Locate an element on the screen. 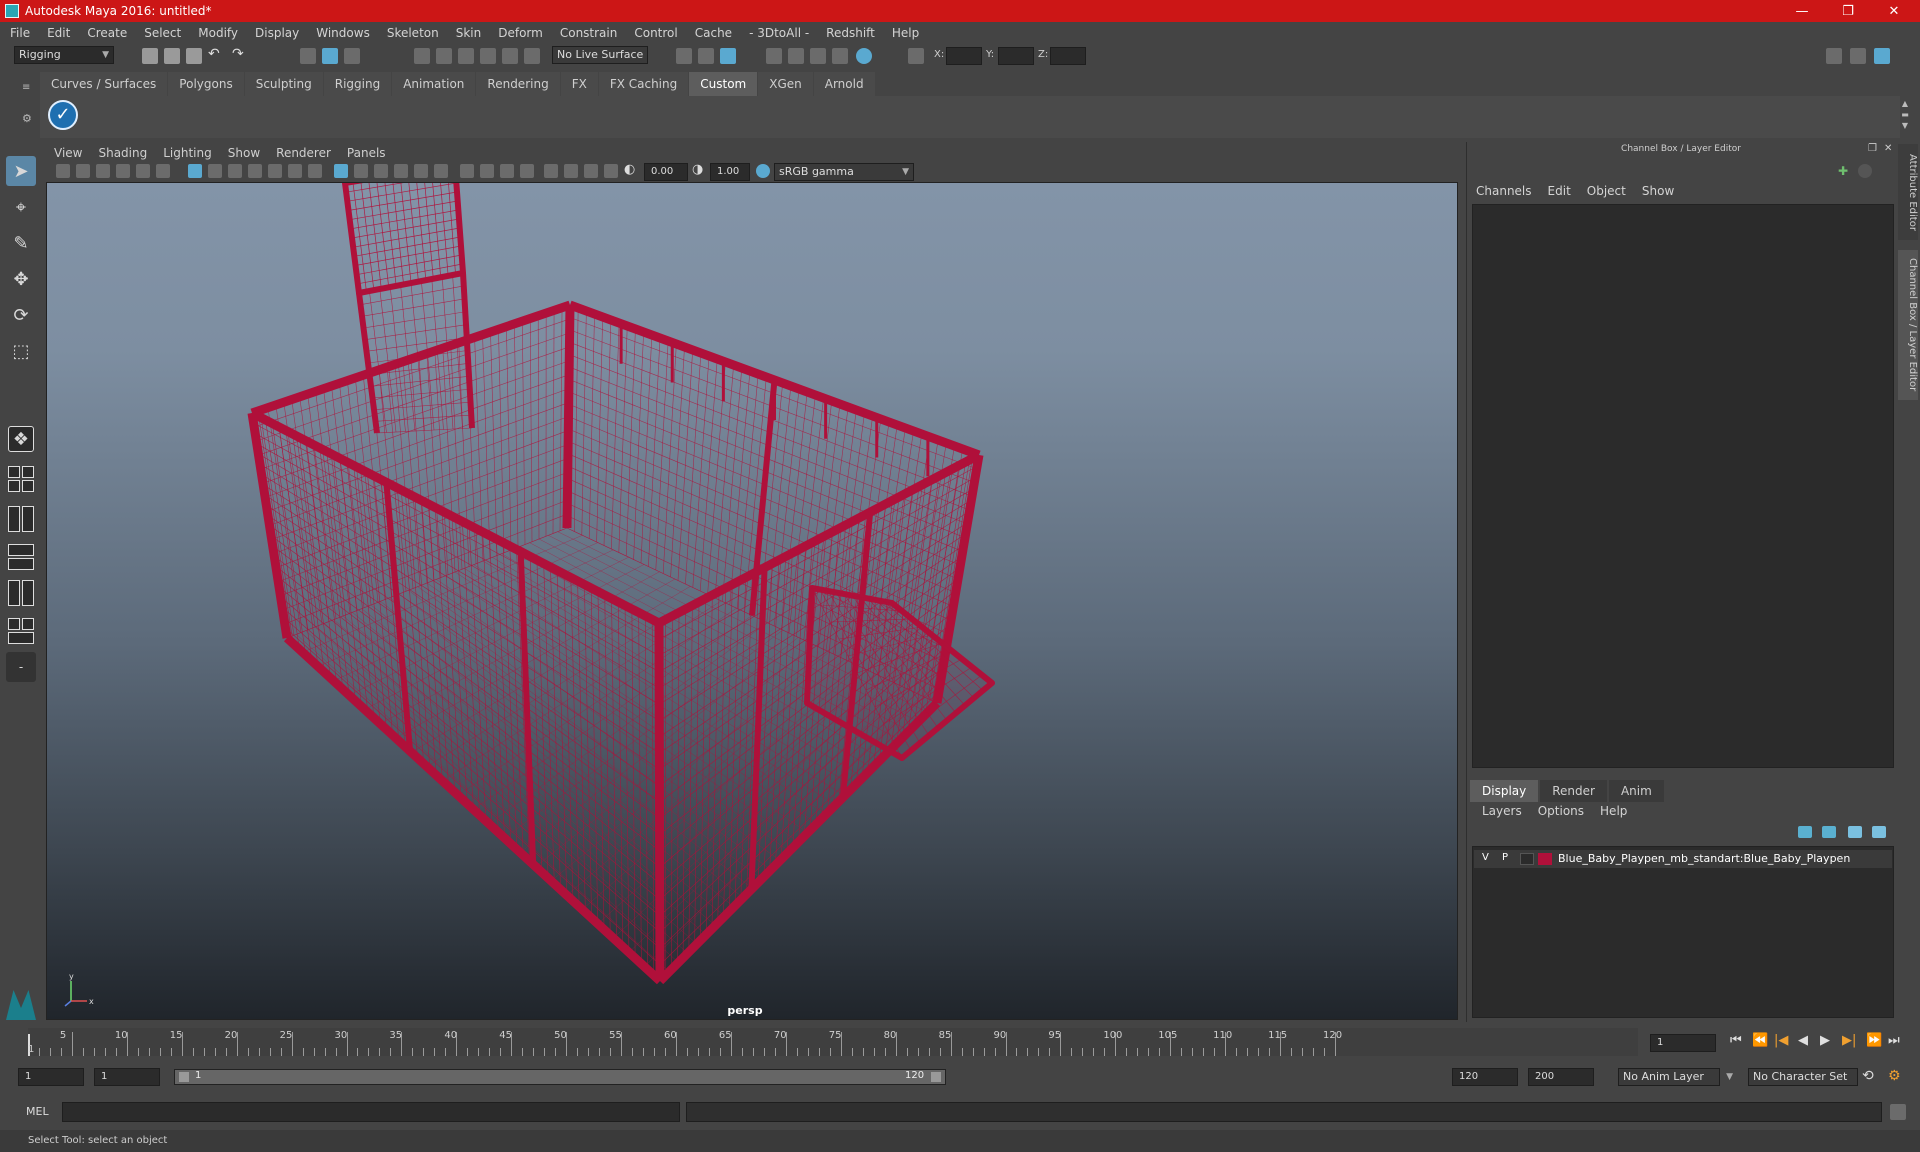 Image resolution: width=1920 pixels, height=1152 pixels. maximize-button: ❐ is located at coordinates (1848, 11).